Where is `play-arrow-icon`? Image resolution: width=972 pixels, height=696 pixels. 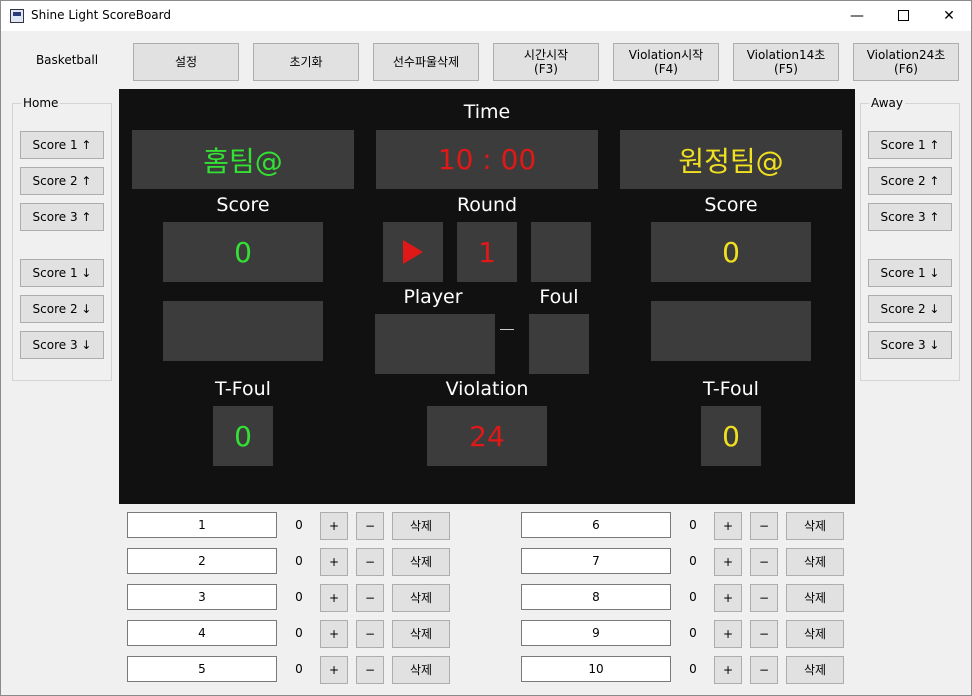 play-arrow-icon is located at coordinates (413, 252).